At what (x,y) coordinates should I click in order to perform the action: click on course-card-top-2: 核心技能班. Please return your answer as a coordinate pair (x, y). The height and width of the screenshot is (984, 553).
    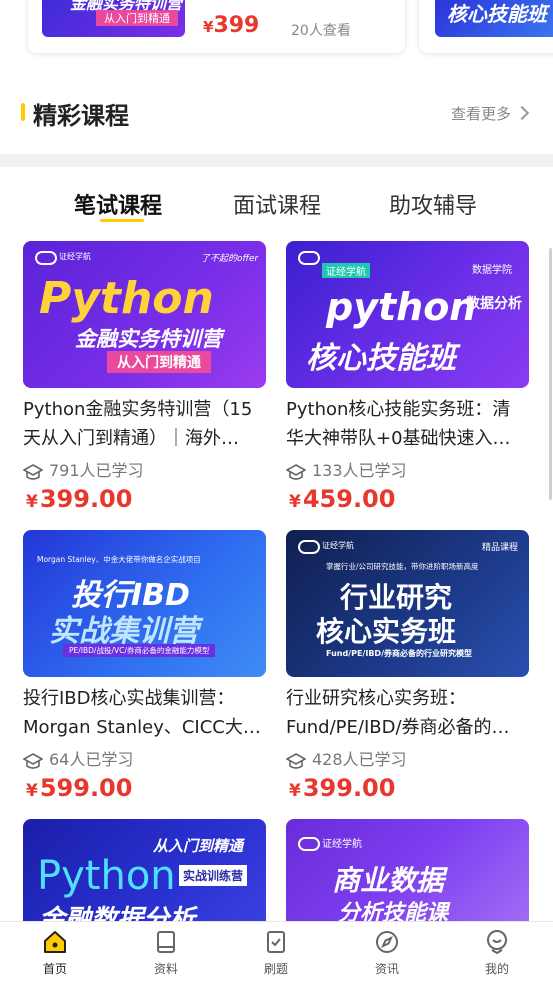
    Looking at the image, I should click on (486, 26).